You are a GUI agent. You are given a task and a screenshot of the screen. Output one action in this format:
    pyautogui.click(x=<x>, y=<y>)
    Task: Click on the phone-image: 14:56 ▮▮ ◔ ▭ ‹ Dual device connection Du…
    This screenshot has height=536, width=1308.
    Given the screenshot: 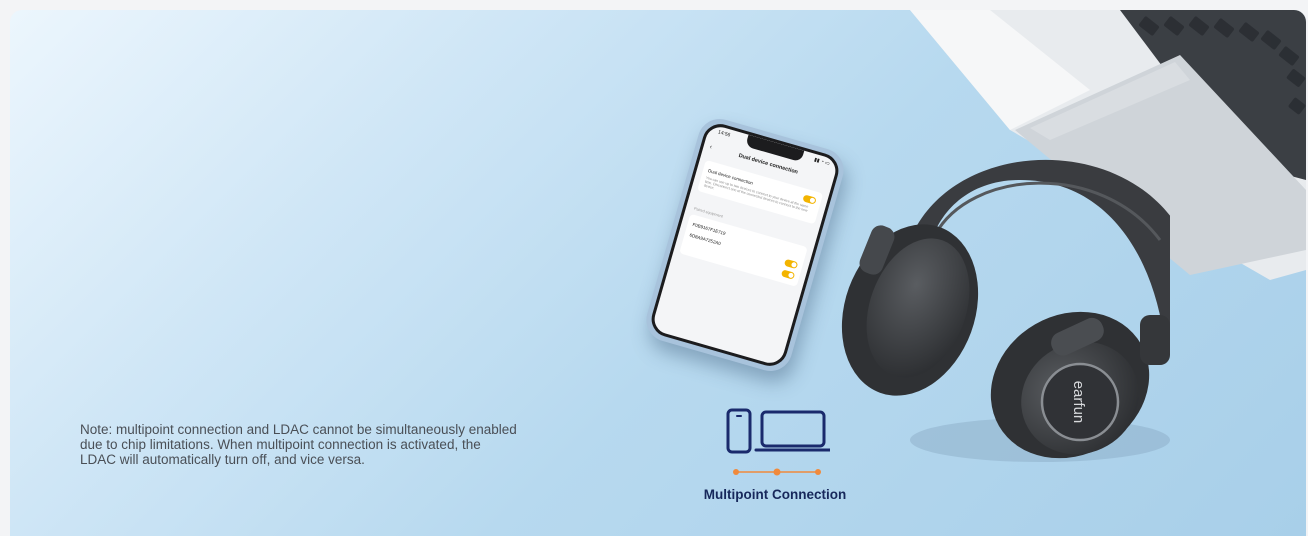 What is the action you would take?
    pyautogui.click(x=740, y=245)
    